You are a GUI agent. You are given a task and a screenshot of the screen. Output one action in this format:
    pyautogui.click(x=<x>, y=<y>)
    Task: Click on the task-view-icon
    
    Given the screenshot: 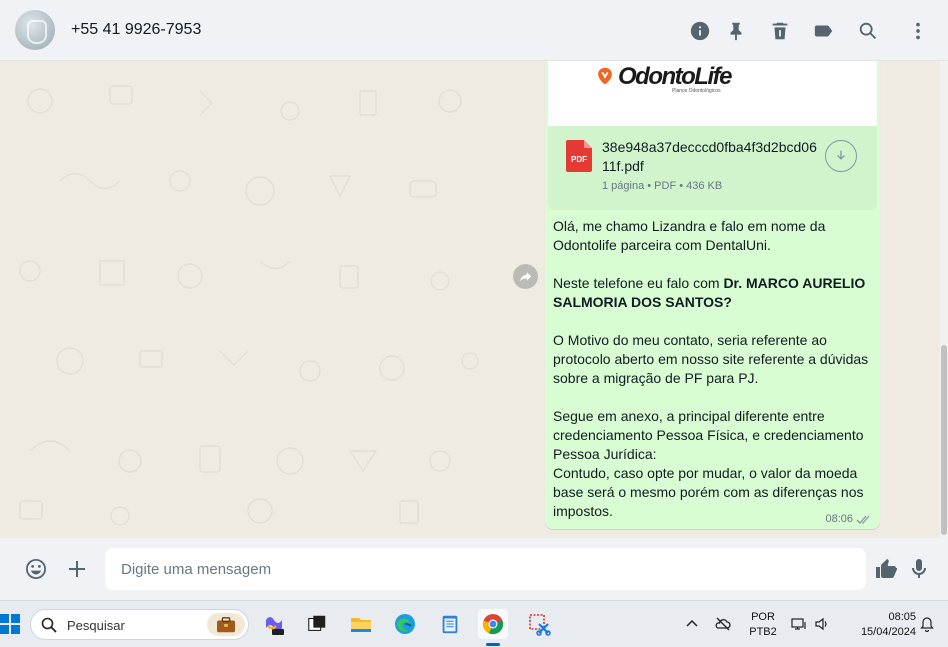 What is the action you would take?
    pyautogui.click(x=317, y=624)
    